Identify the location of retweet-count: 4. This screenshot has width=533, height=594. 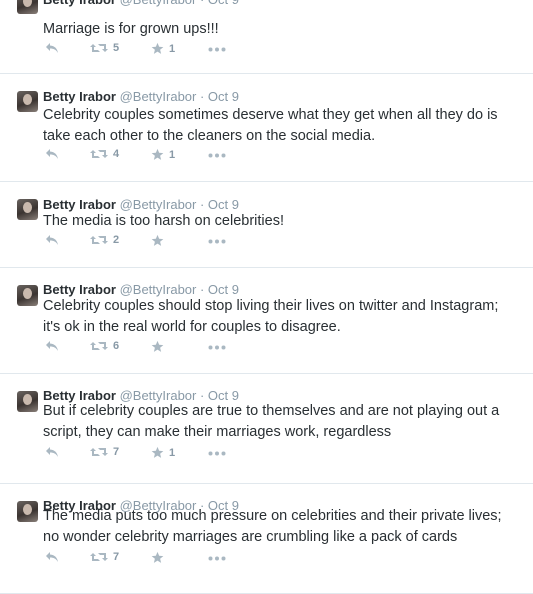
(116, 154).